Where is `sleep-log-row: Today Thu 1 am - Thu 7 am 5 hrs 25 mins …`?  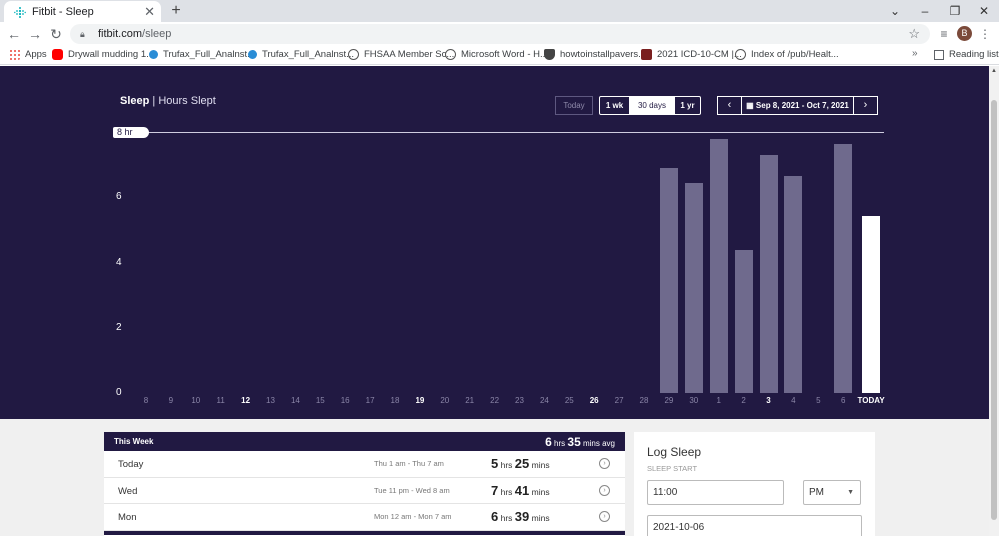
sleep-log-row: Today Thu 1 am - Thu 7 am 5 hrs 25 mins … is located at coordinates (364, 464).